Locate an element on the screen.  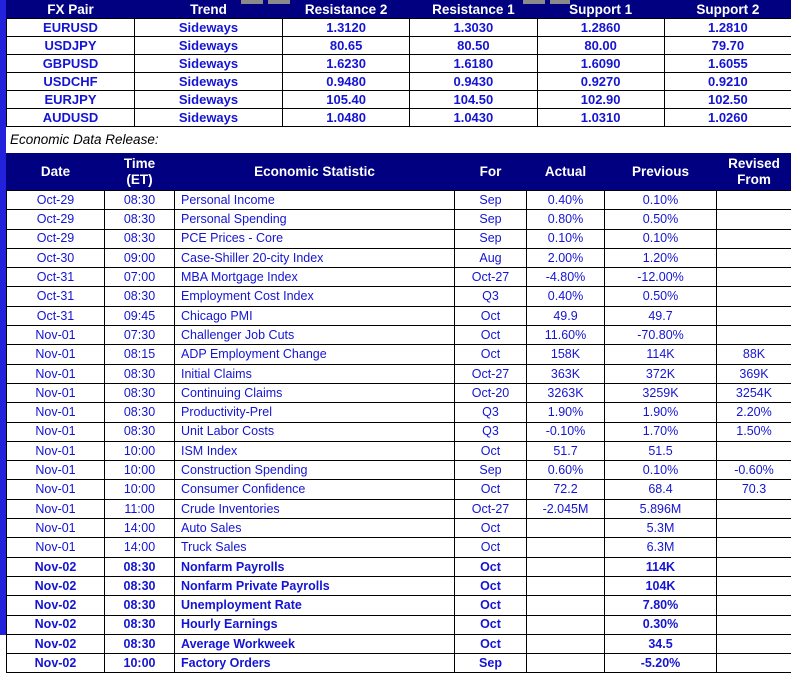
eco-cell-time: 08:15 is located at coordinates (140, 354).